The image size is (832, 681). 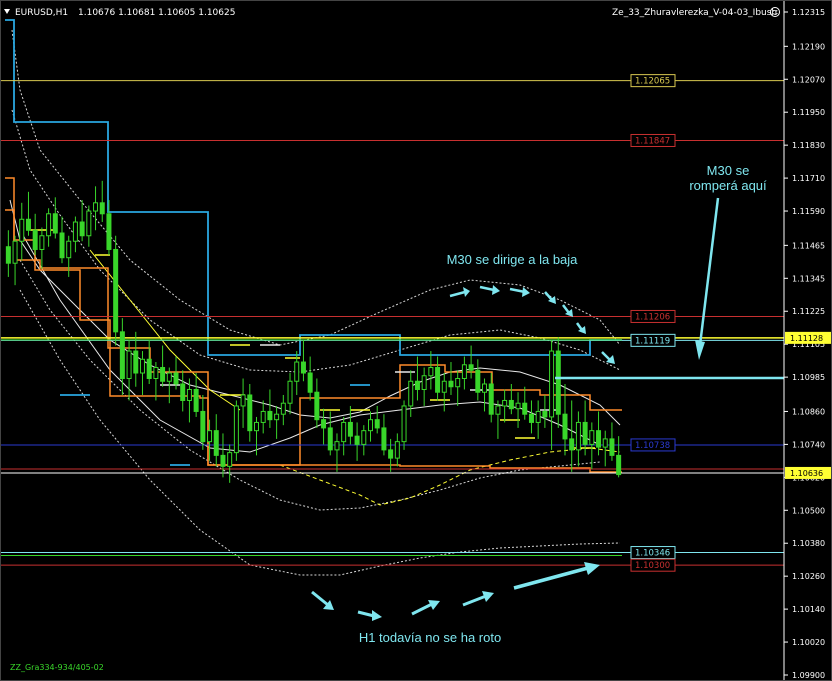 I want to click on y-tick-label: 1.10860, so click(x=808, y=411).